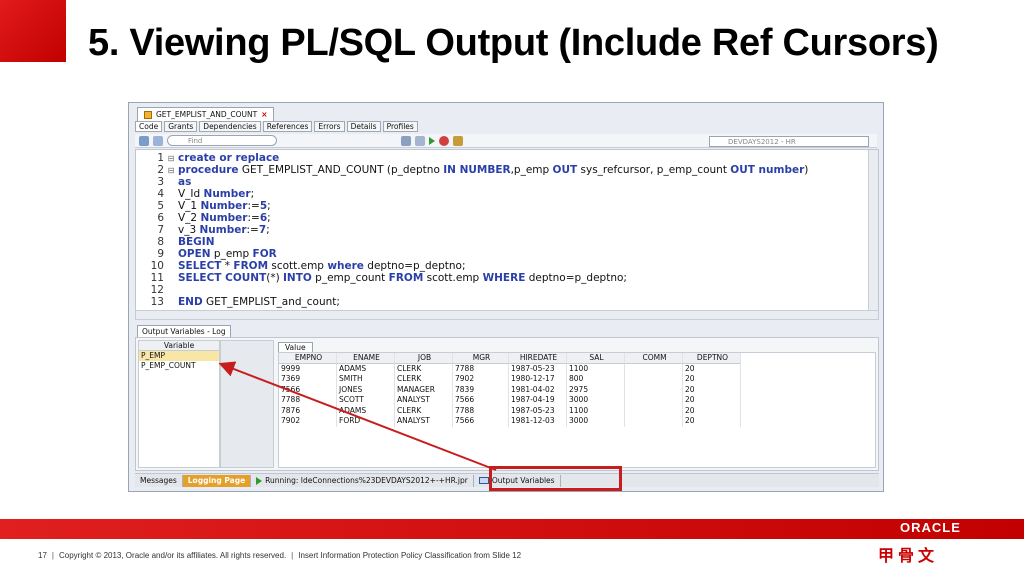 Image resolution: width=1024 pixels, height=576 pixels. I want to click on code-line: 9 OPEN p_emp FOR, so click(206, 254).